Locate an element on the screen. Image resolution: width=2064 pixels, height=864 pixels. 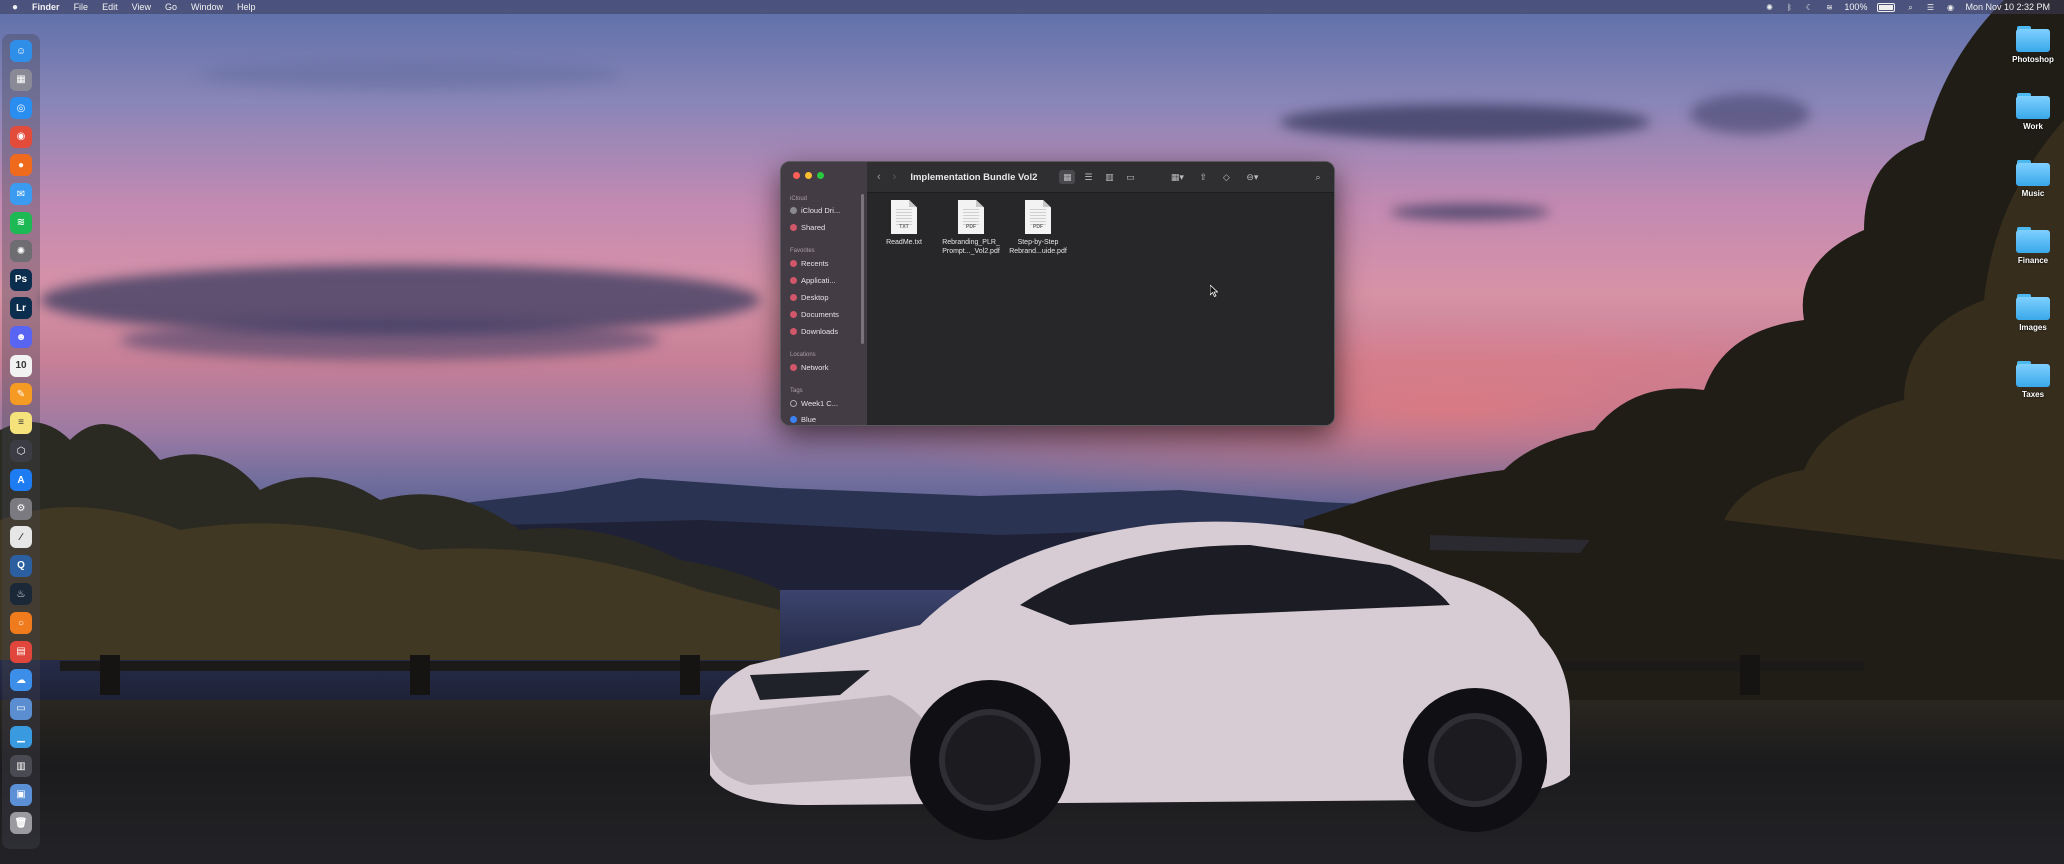
file-item-readme: TXT ReadMe.txt is located at coordinates (904, 223).